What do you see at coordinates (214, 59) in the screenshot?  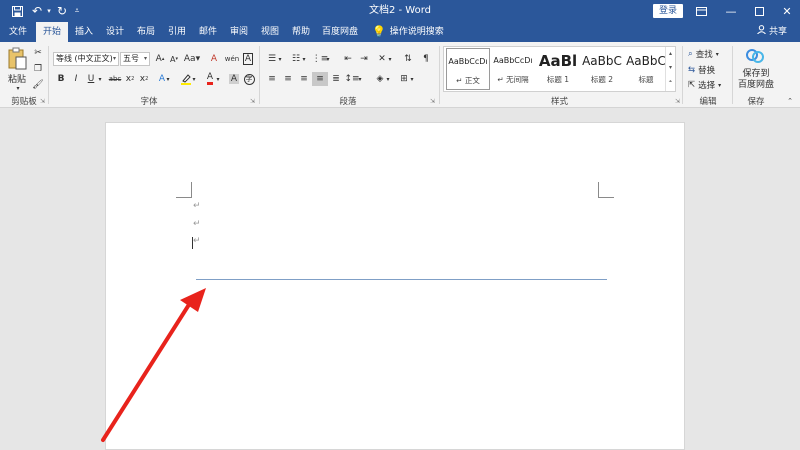 I see `clear-formatting-icon: A` at bounding box center [214, 59].